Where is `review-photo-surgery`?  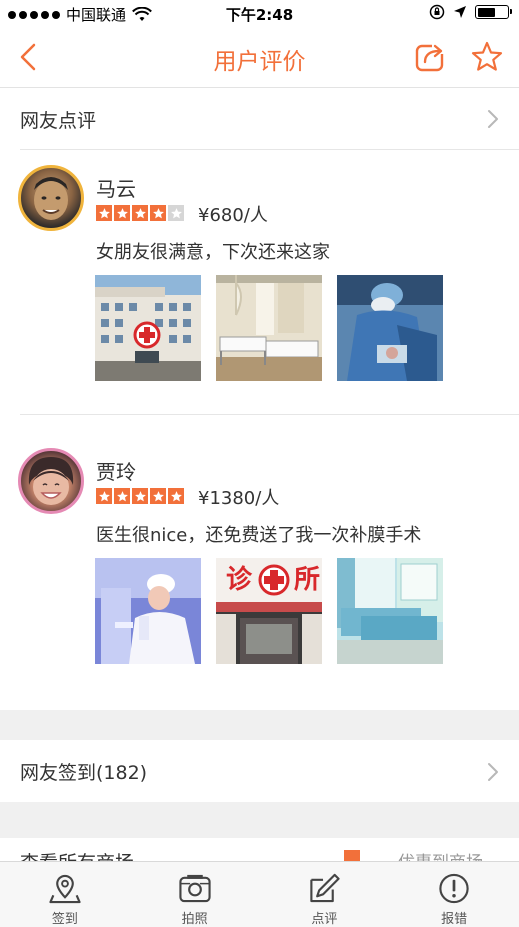
review-photo-surgery is located at coordinates (390, 328).